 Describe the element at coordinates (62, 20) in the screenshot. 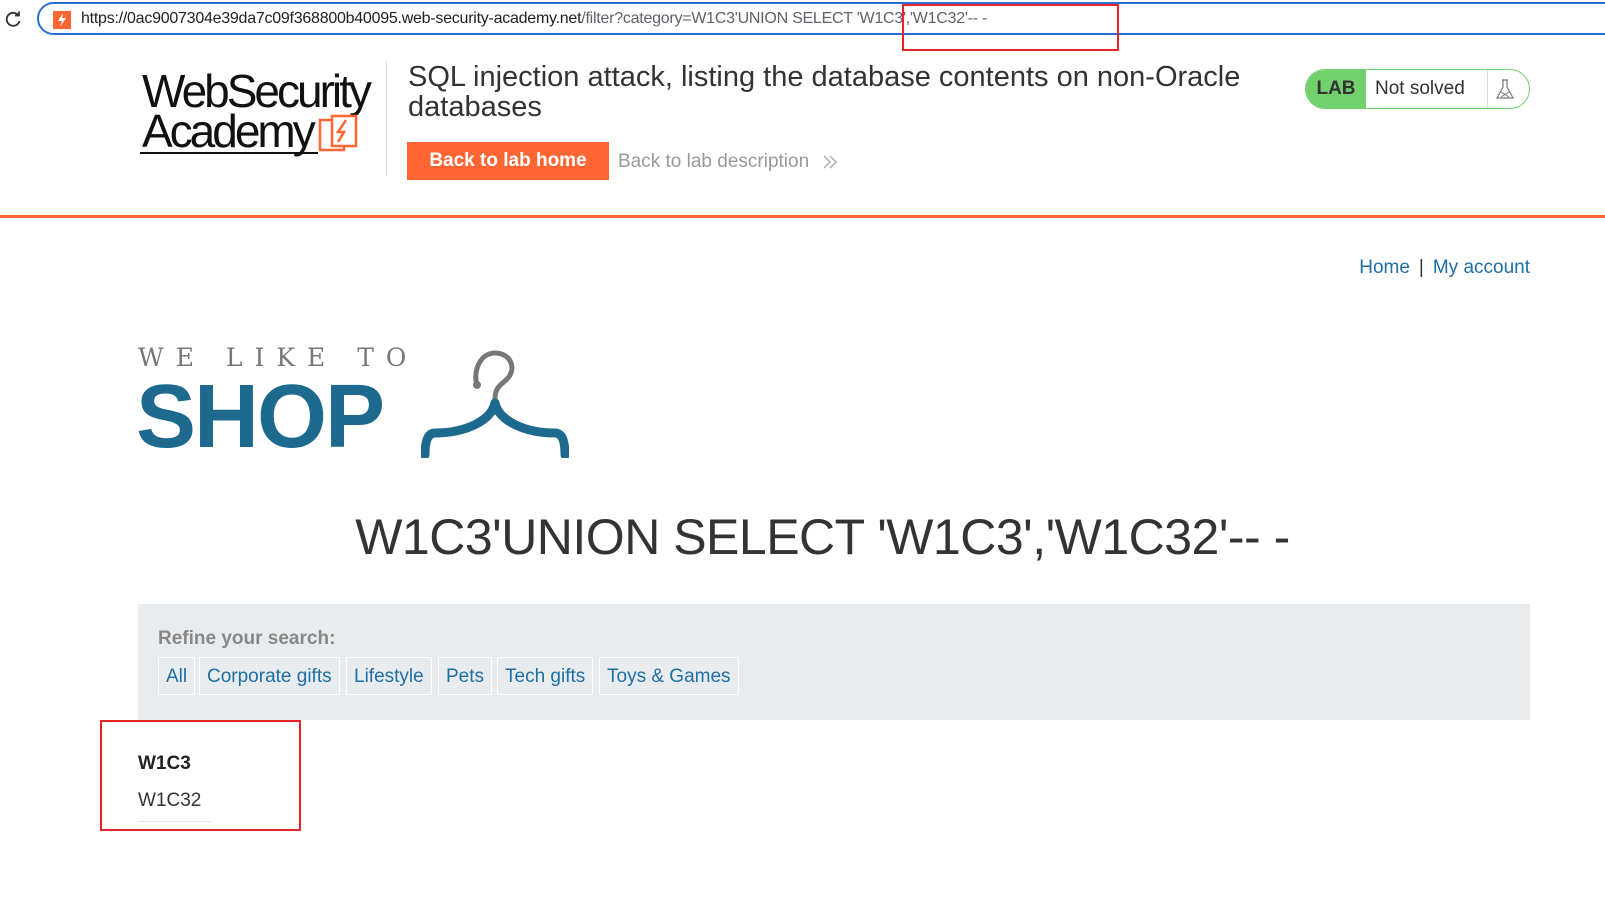

I see `web-security-academy-favicon` at that location.